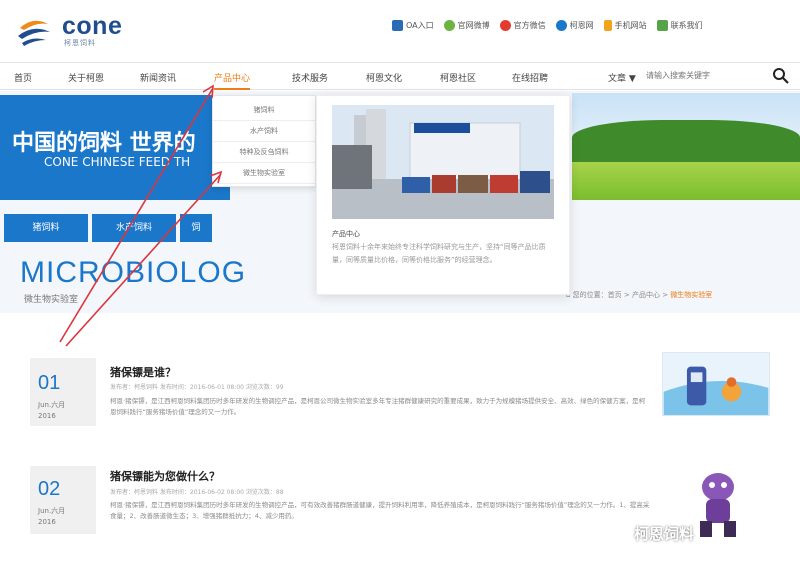 This screenshot has height=573, width=800. What do you see at coordinates (547, 25) in the screenshot?
I see `top-links: OA入口 官网微博 官方微信 柯恩网 手机网站 联系我们` at bounding box center [547, 25].